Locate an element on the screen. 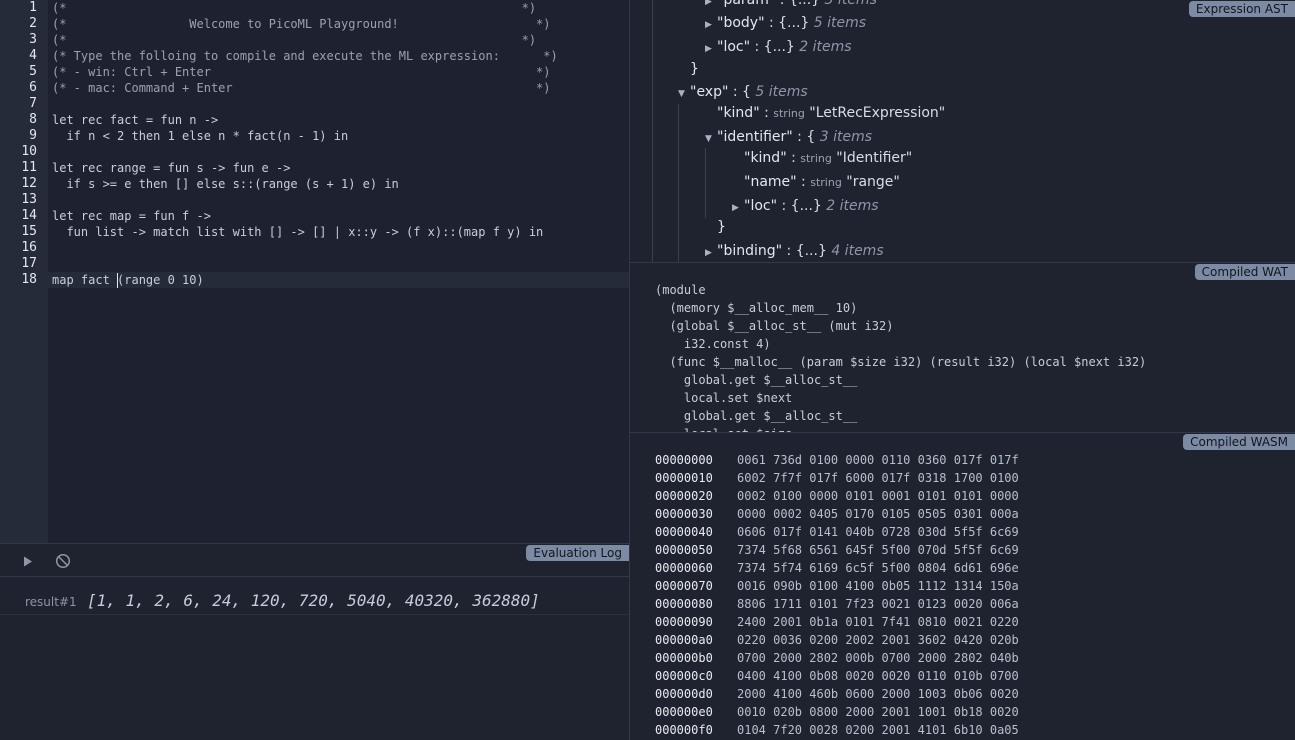 This screenshot has width=1295, height=740. ast-node: ▼ "exp" : { 5 items is located at coordinates (743, 92).